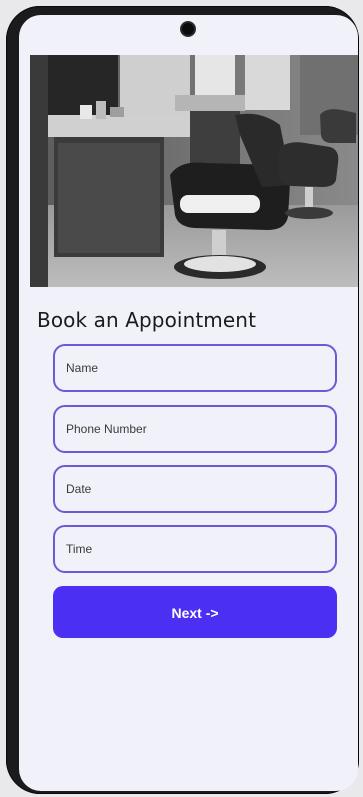 Image resolution: width=363 pixels, height=797 pixels. I want to click on date-field, so click(195, 489).